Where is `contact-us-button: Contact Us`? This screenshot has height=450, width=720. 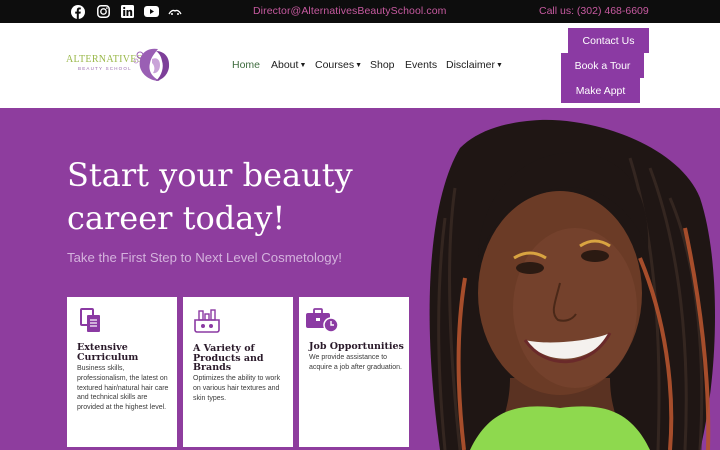 contact-us-button: Contact Us is located at coordinates (608, 40).